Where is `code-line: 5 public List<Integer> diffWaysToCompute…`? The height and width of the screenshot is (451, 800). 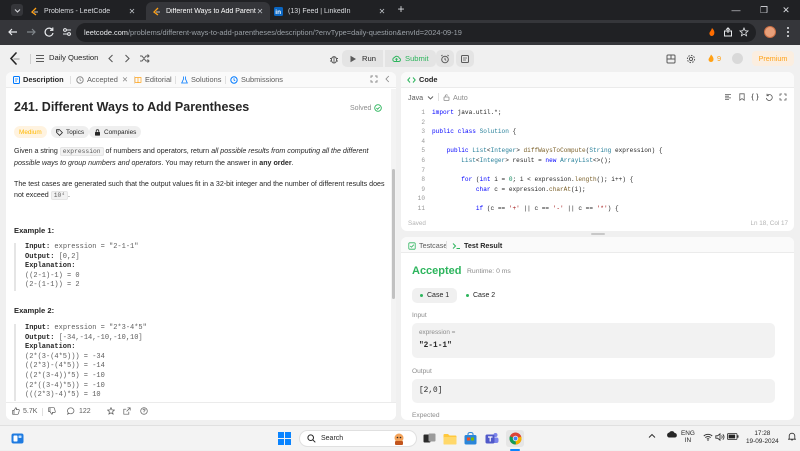
code-line: 5 public List<Integer> diffWaysToCompute… is located at coordinates (597, 150).